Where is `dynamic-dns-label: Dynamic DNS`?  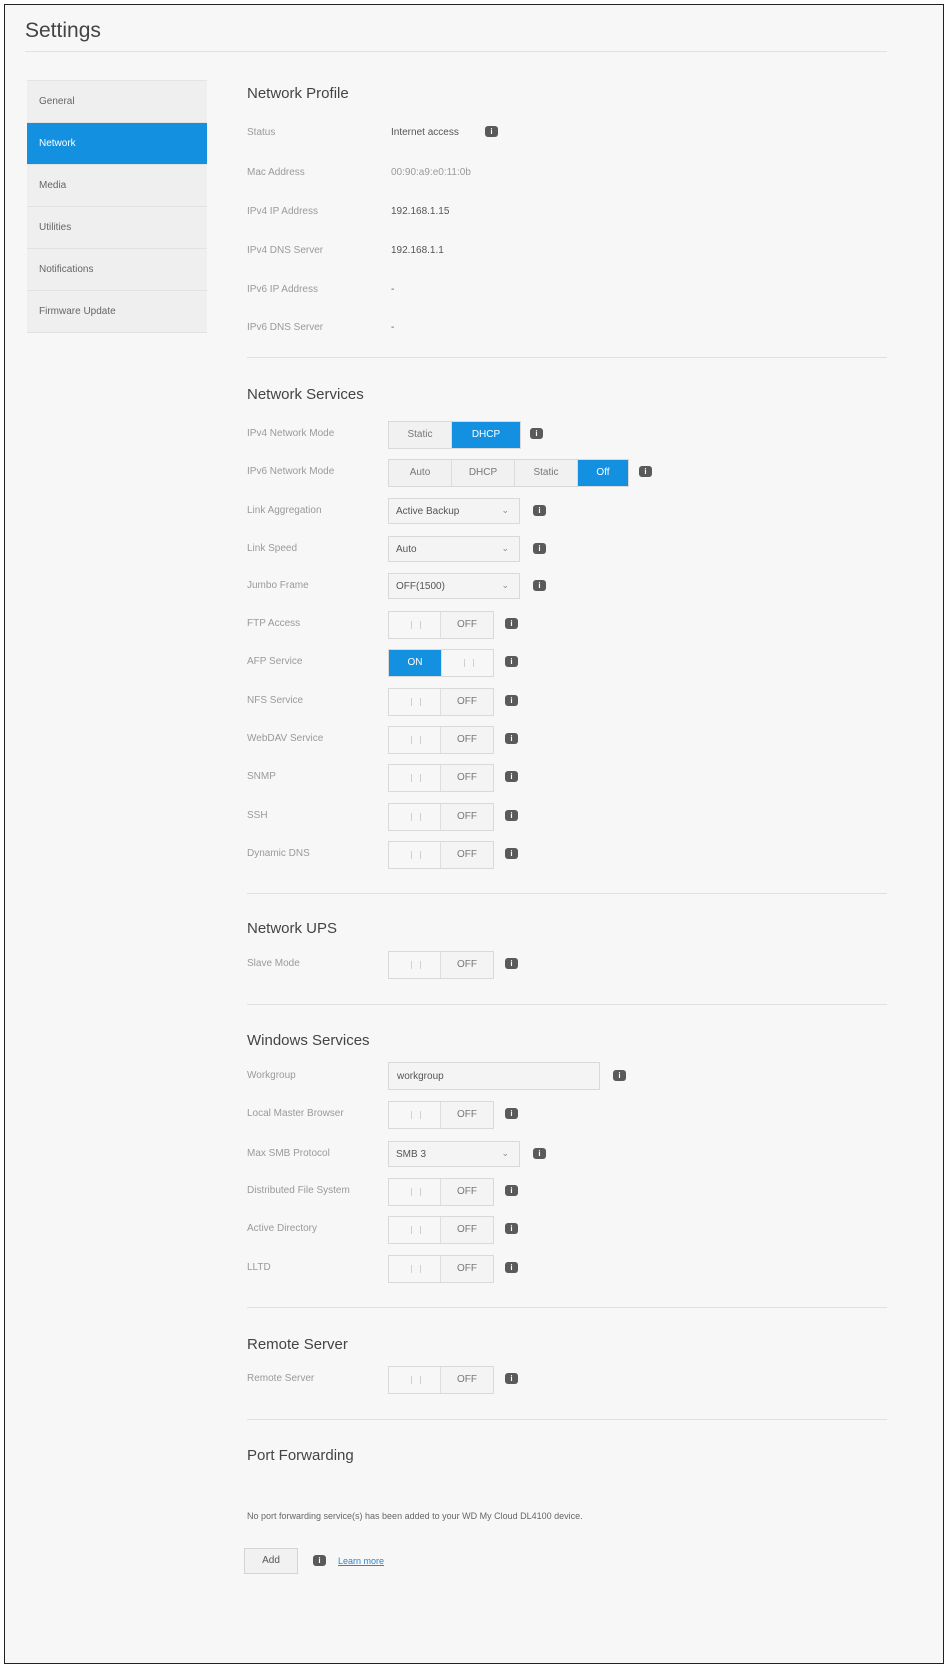
dynamic-dns-label: Dynamic DNS is located at coordinates (278, 853).